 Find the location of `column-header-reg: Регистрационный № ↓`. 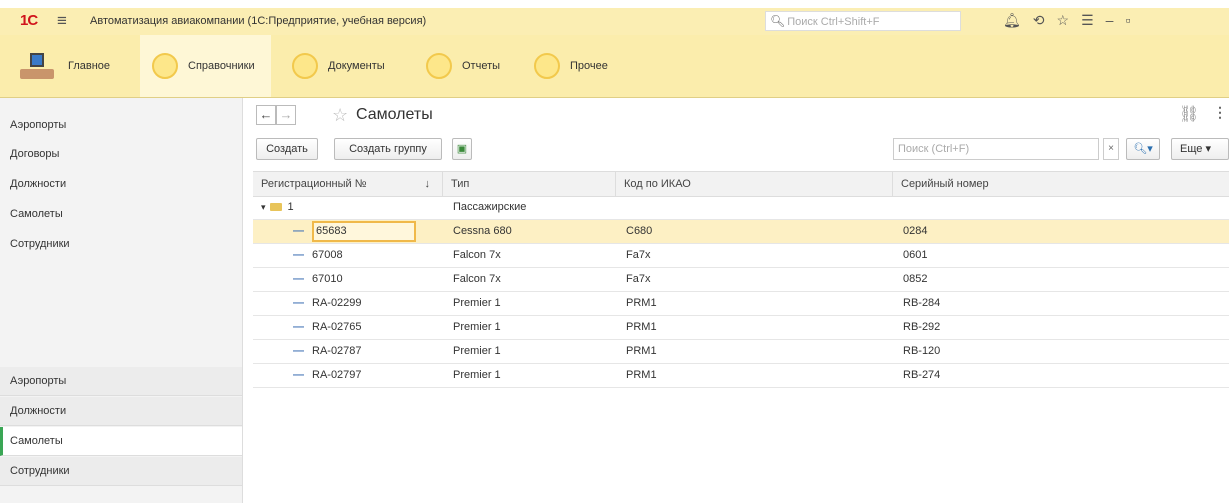

column-header-reg: Регистрационный № ↓ is located at coordinates (348, 184).